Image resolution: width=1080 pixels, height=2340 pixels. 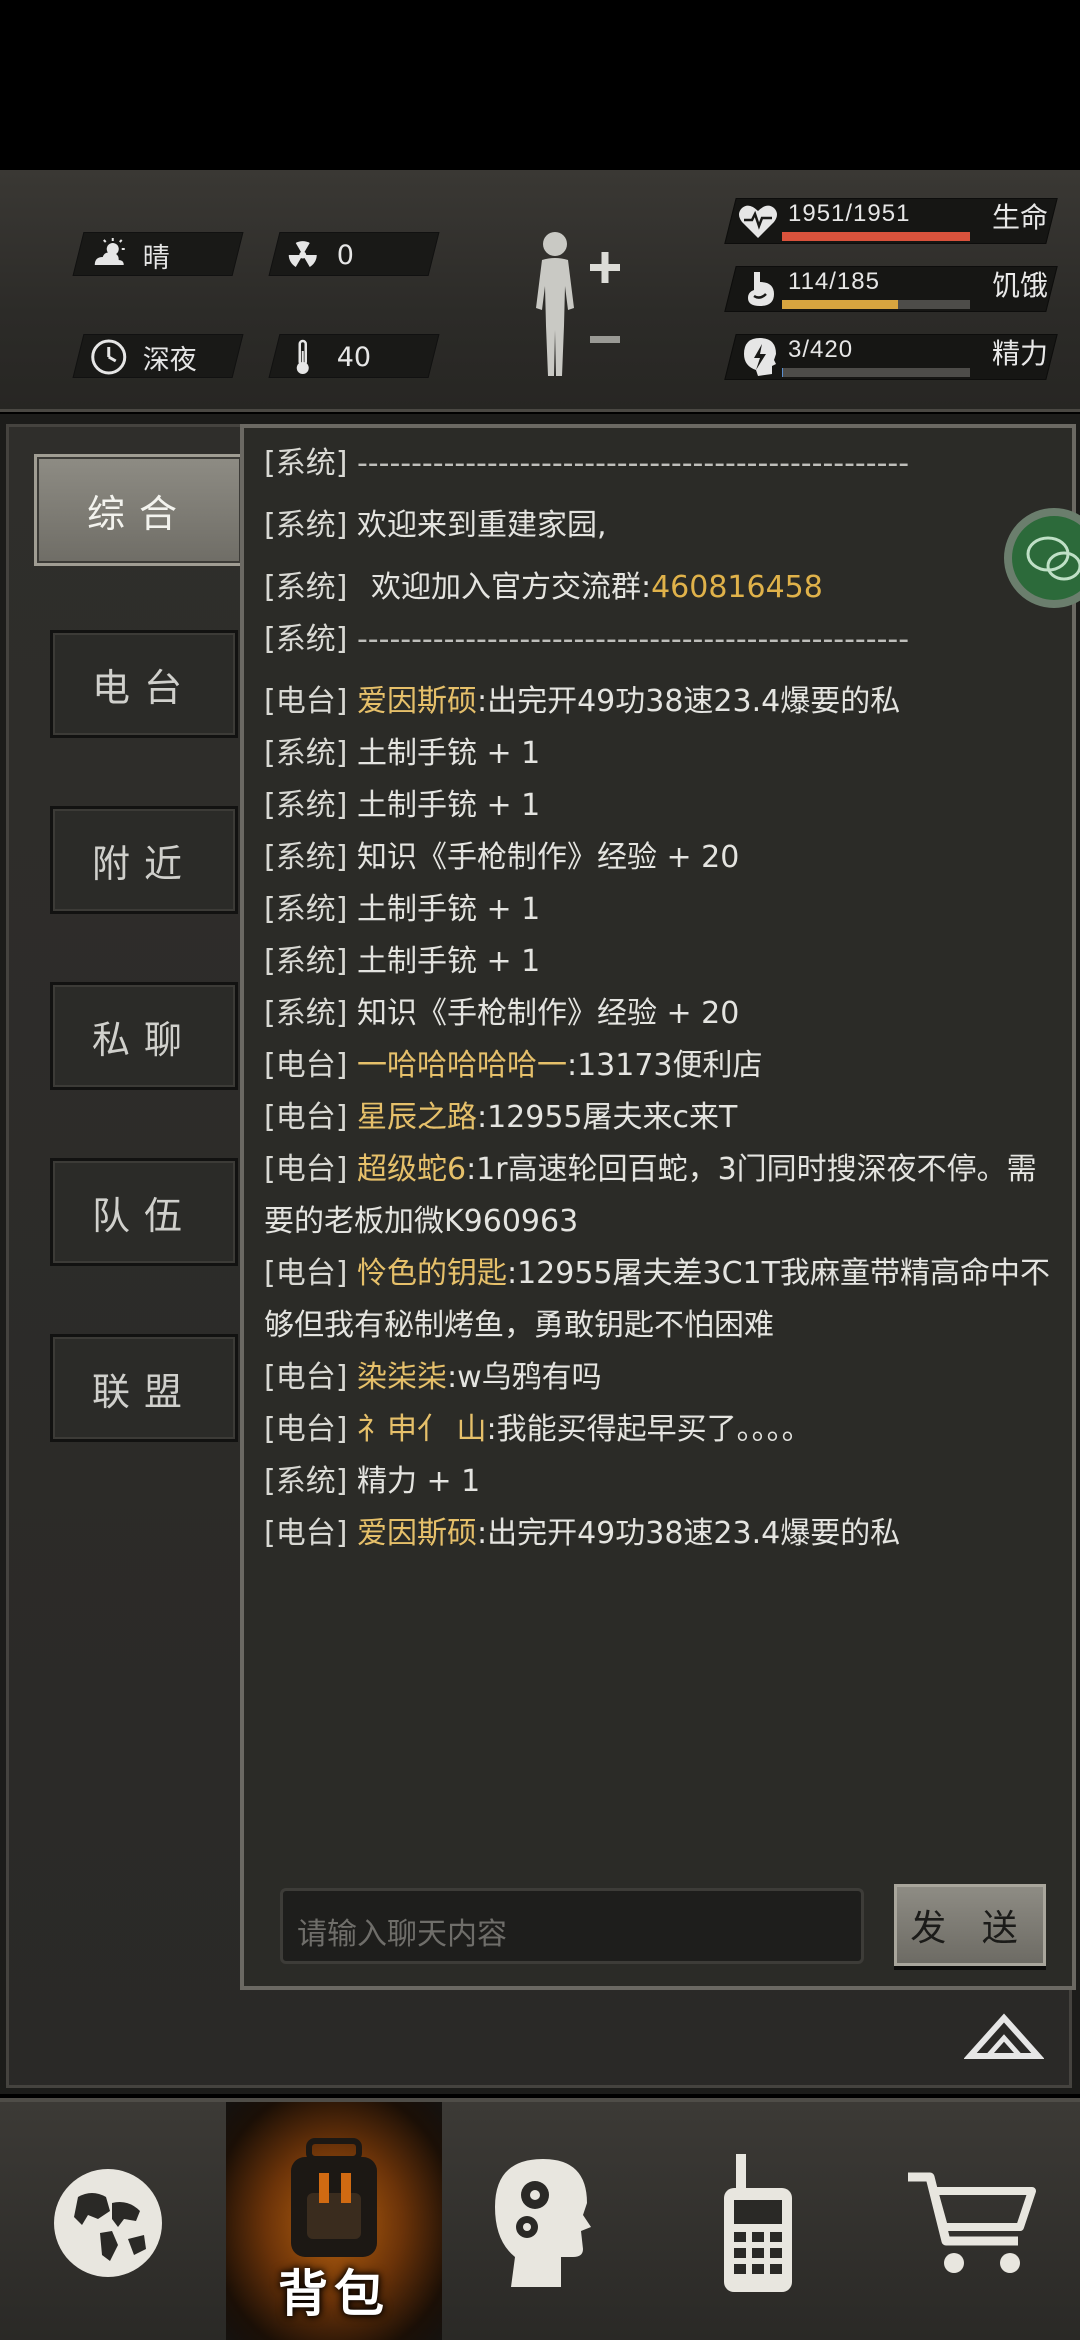 I want to click on message-text: 欢迎来到重建家园,, so click(x=481, y=525).